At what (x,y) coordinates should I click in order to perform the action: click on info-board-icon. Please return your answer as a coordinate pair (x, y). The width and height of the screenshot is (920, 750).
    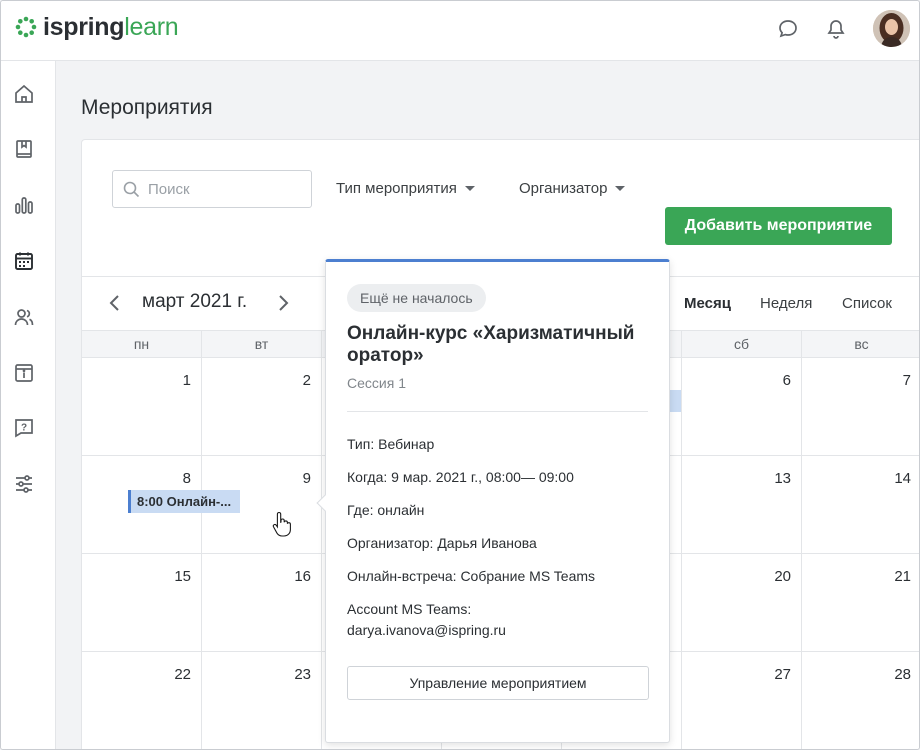
    Looking at the image, I should click on (24, 373).